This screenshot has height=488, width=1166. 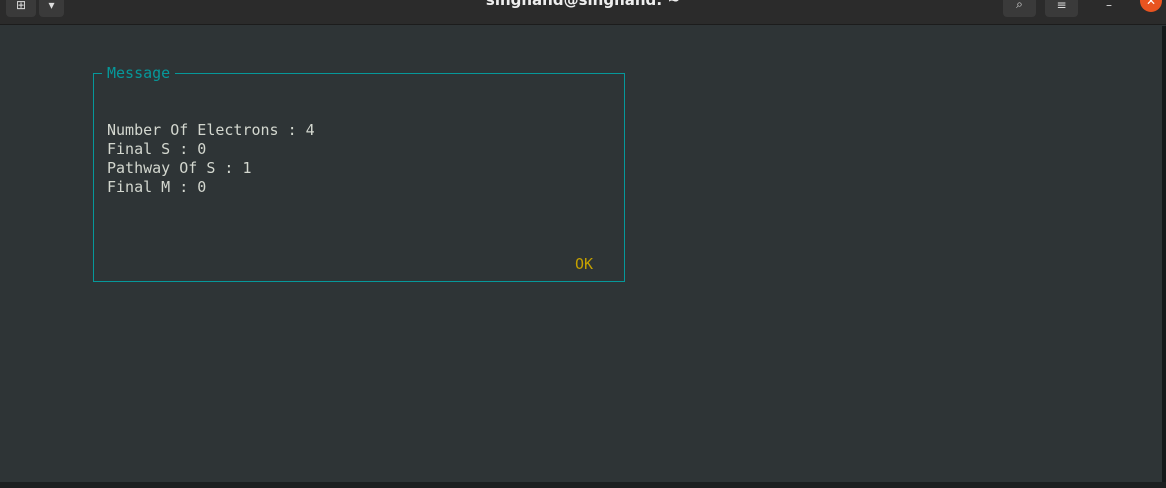 I want to click on message-line: Final S : 0, so click(x=157, y=149).